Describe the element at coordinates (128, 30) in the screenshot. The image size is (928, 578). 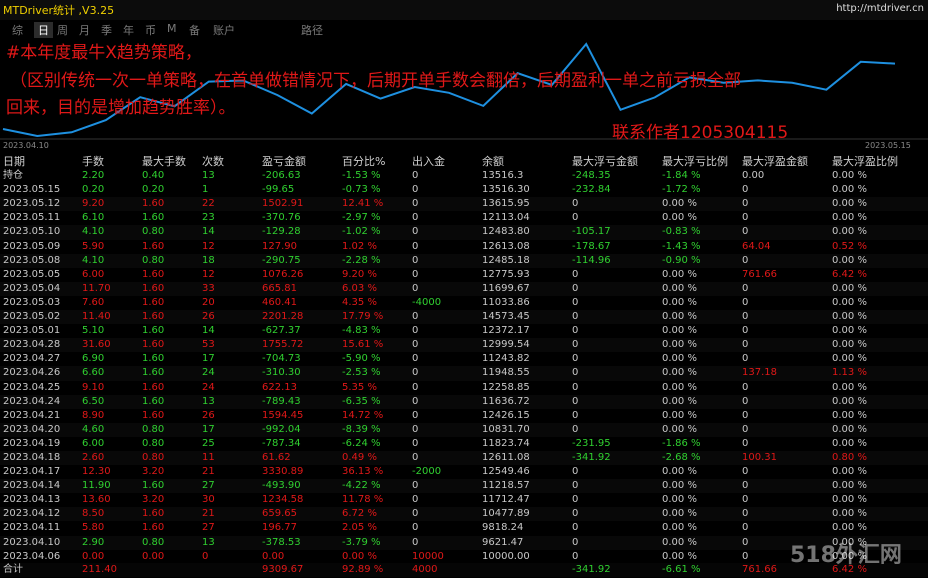
I see `tab-5: 年` at that location.